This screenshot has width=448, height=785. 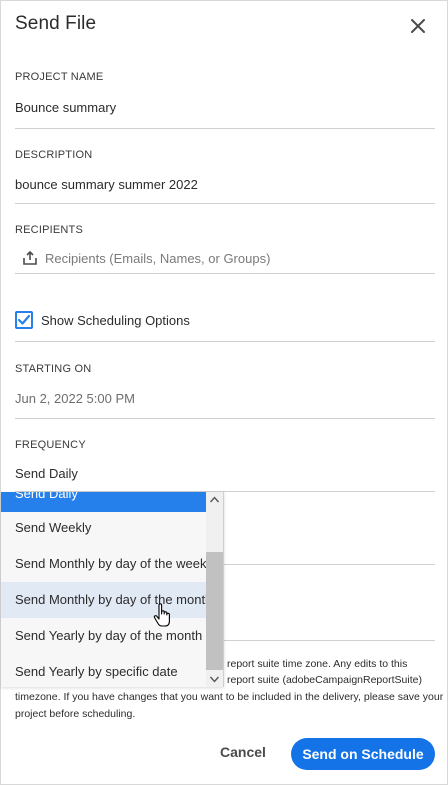 I want to click on cancel-button: Cancel, so click(x=243, y=752).